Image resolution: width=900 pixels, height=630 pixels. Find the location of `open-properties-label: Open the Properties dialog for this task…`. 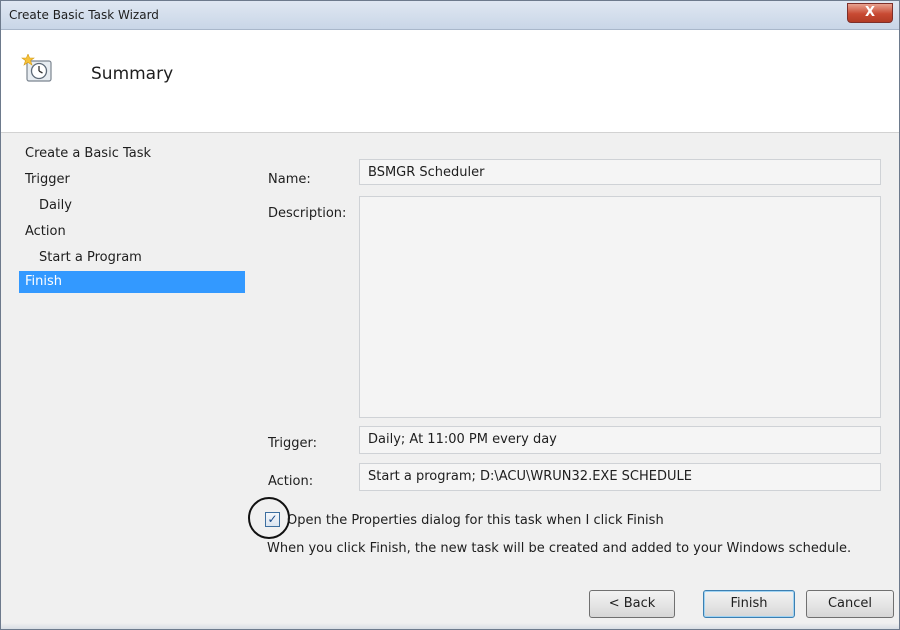

open-properties-label: Open the Properties dialog for this task… is located at coordinates (475, 520).